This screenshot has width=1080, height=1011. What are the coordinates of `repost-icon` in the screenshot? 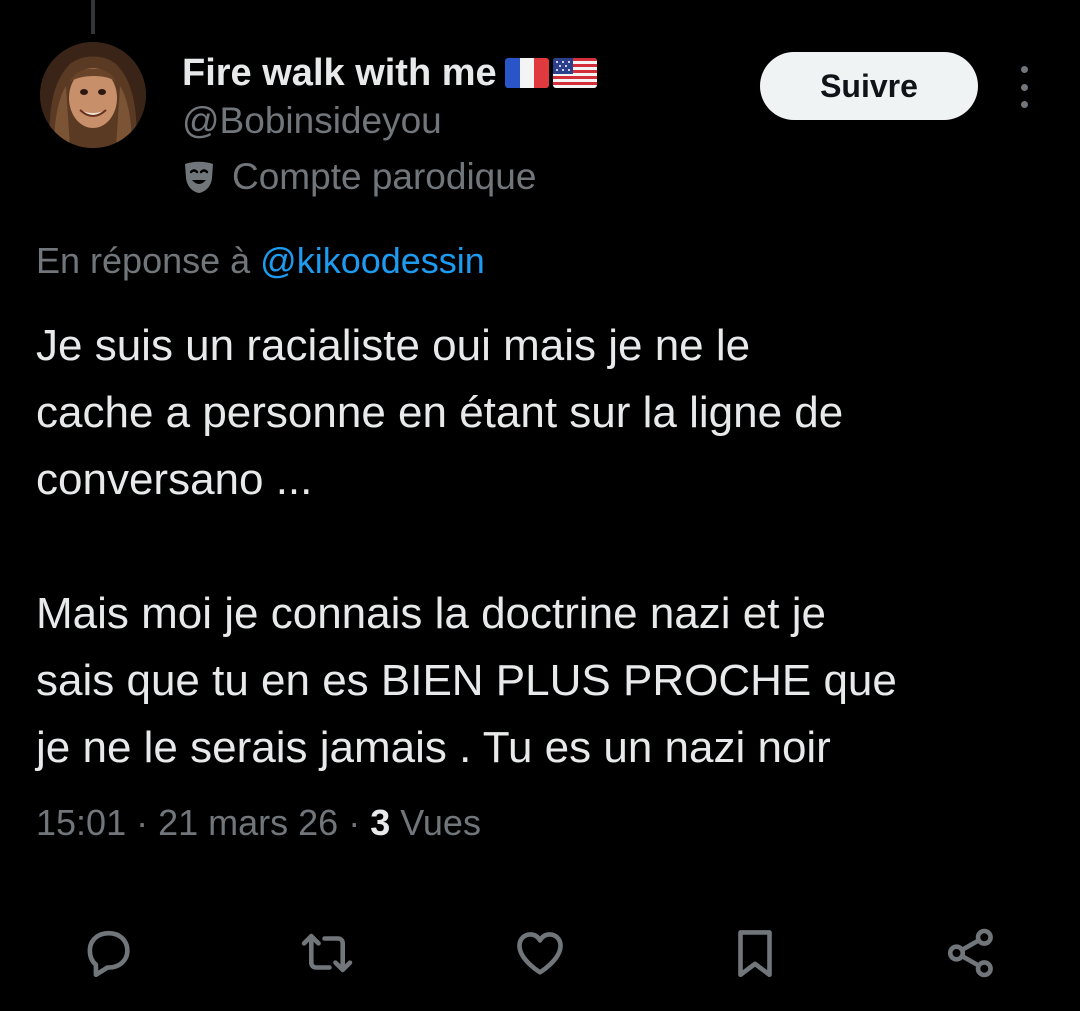 It's located at (327, 953).